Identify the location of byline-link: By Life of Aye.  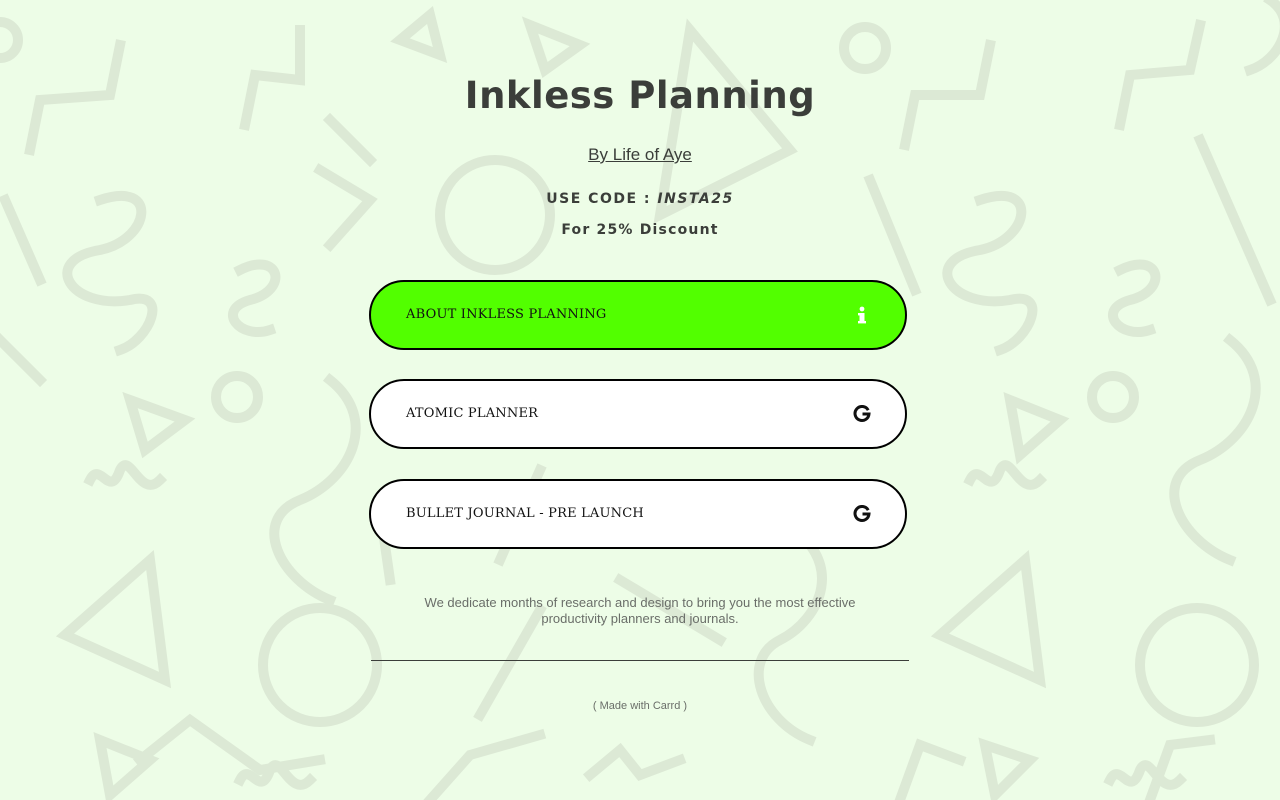
(640, 154).